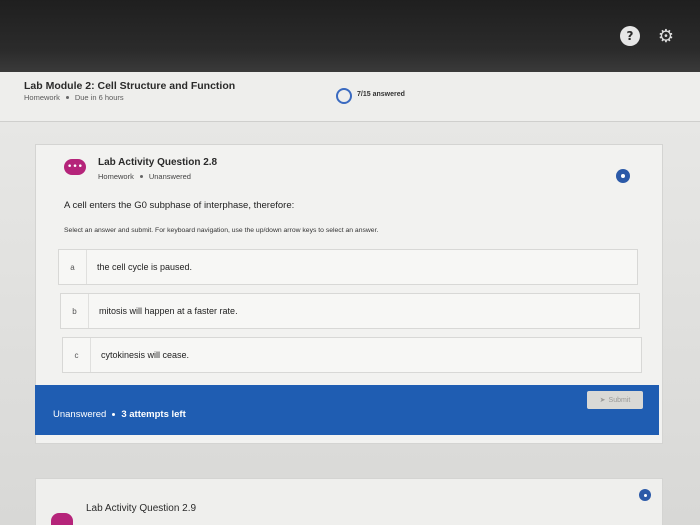 The image size is (700, 525). What do you see at coordinates (80, 414) in the screenshot?
I see `answer-state: Unanswered` at bounding box center [80, 414].